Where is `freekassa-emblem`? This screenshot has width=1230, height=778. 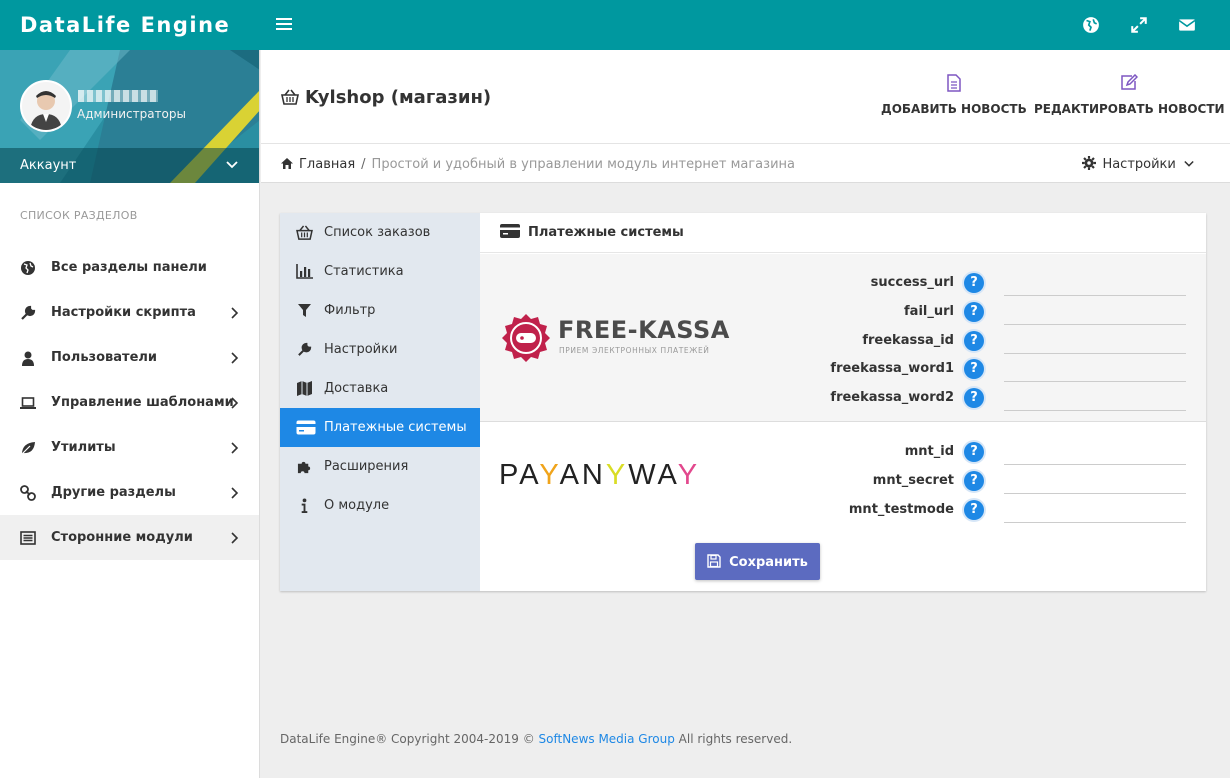
freekassa-emblem is located at coordinates (526, 338).